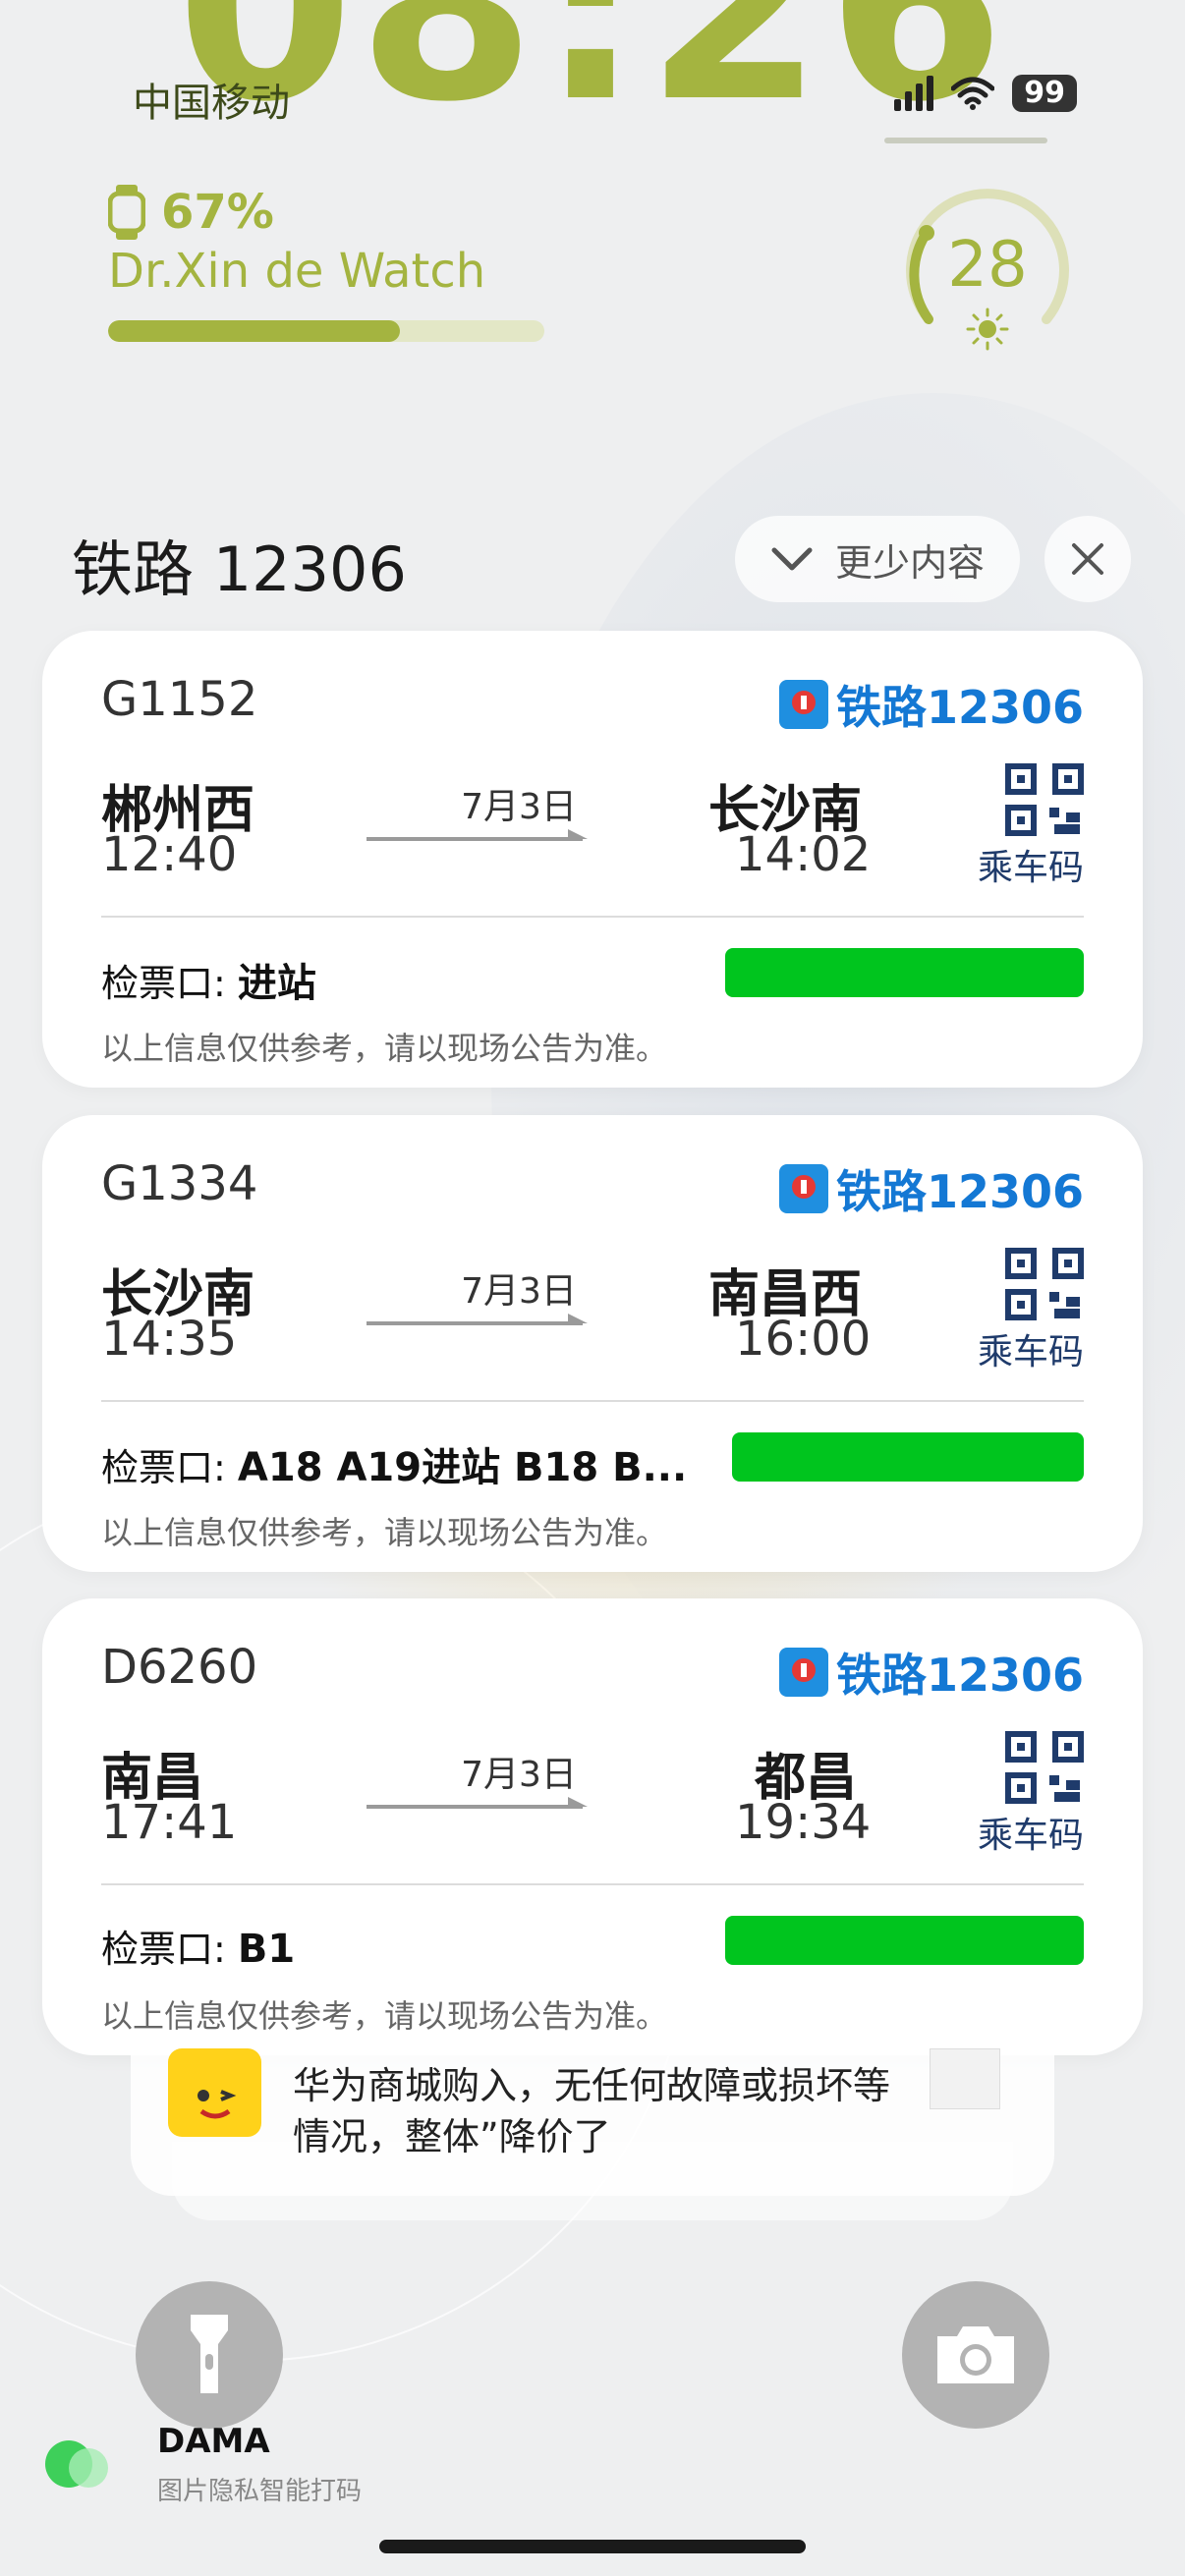  I want to click on camera-button, so click(976, 2355).